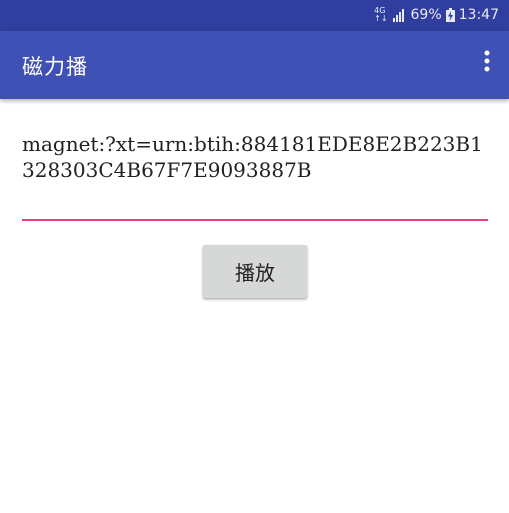  I want to click on battery-percent: 69%, so click(426, 15).